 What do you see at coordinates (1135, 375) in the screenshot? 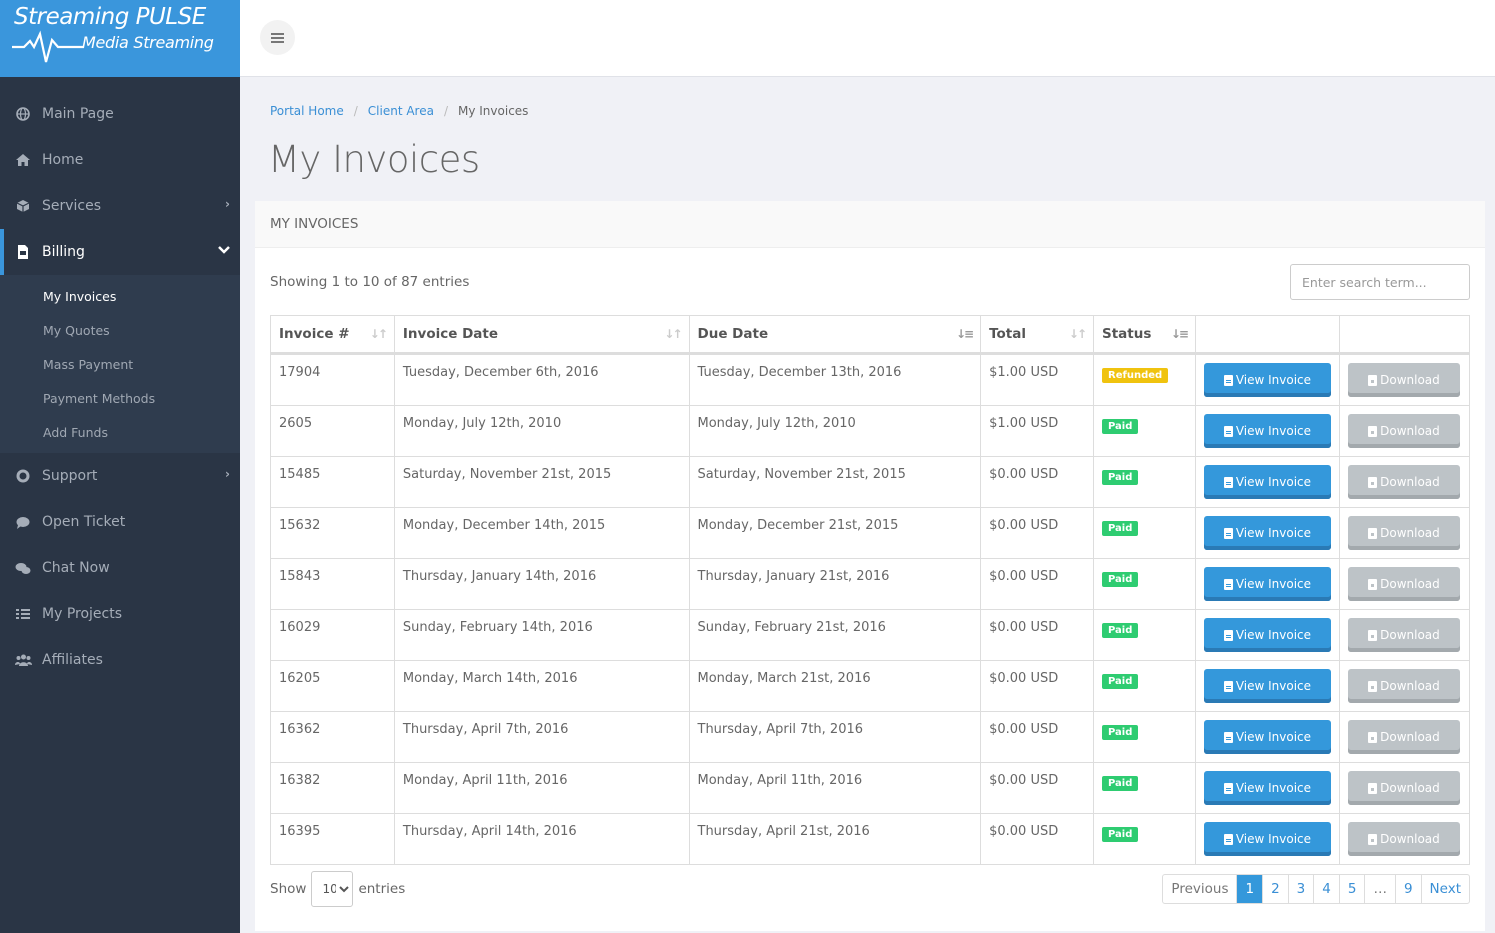
I see `status-badge: Refunded` at bounding box center [1135, 375].